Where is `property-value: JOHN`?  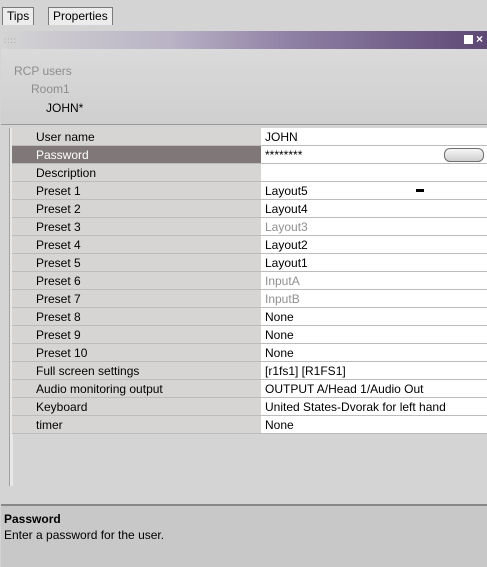
property-value: JOHN is located at coordinates (374, 137).